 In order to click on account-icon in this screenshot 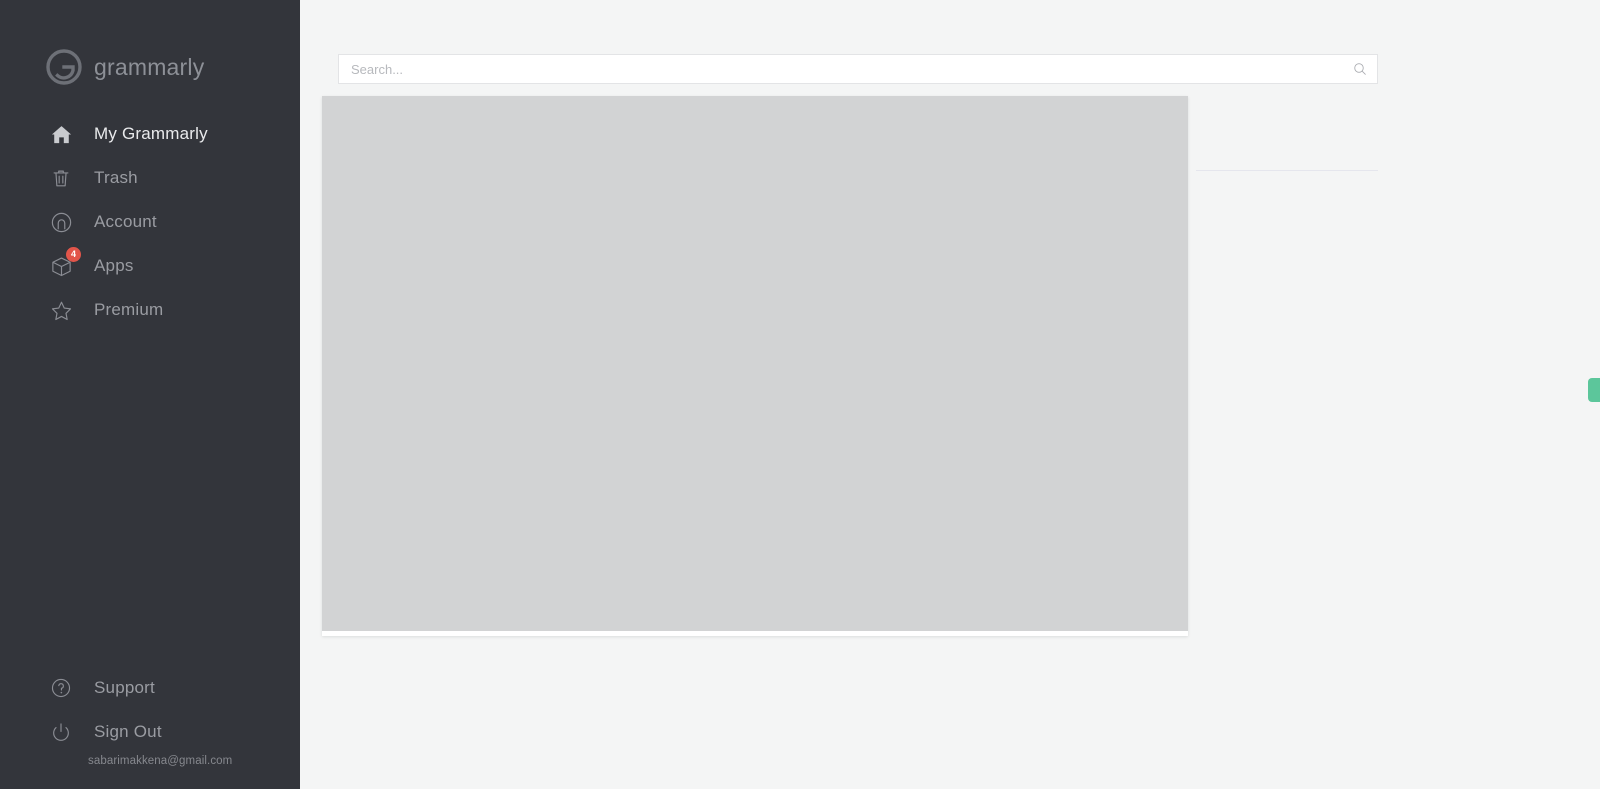, I will do `click(61, 222)`.